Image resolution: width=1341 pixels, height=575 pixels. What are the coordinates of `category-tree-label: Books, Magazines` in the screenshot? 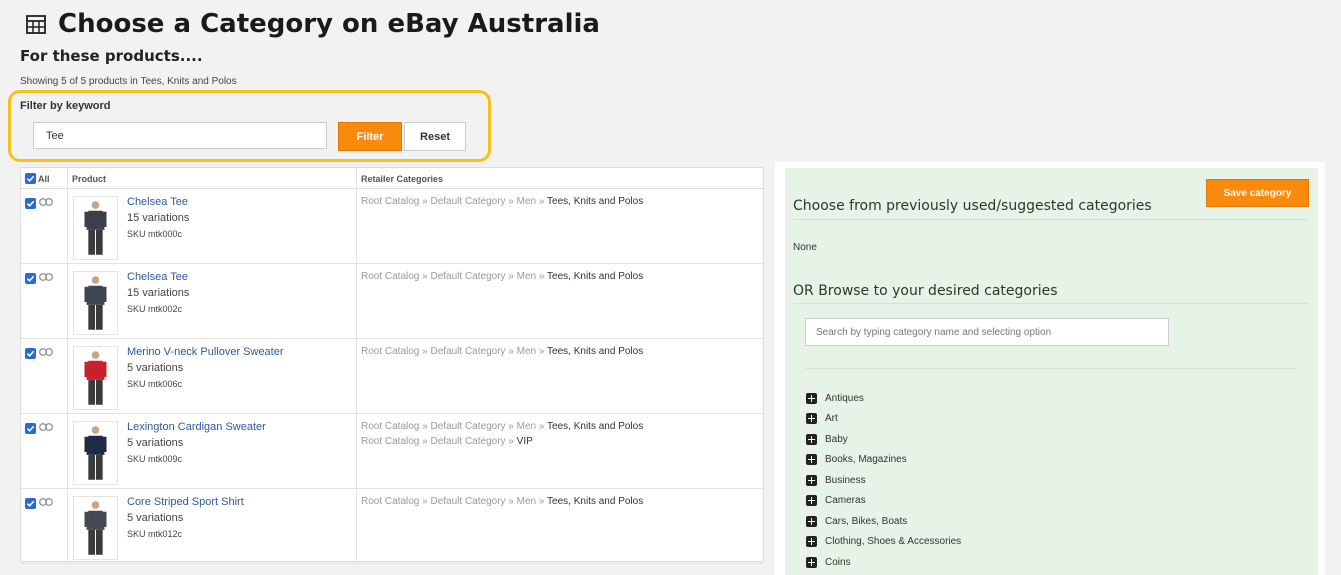 It's located at (866, 459).